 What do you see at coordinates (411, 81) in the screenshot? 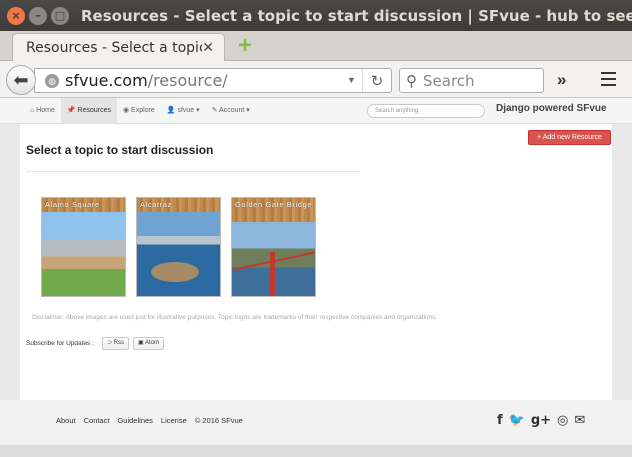
I see `search-icon: ⚲` at bounding box center [411, 81].